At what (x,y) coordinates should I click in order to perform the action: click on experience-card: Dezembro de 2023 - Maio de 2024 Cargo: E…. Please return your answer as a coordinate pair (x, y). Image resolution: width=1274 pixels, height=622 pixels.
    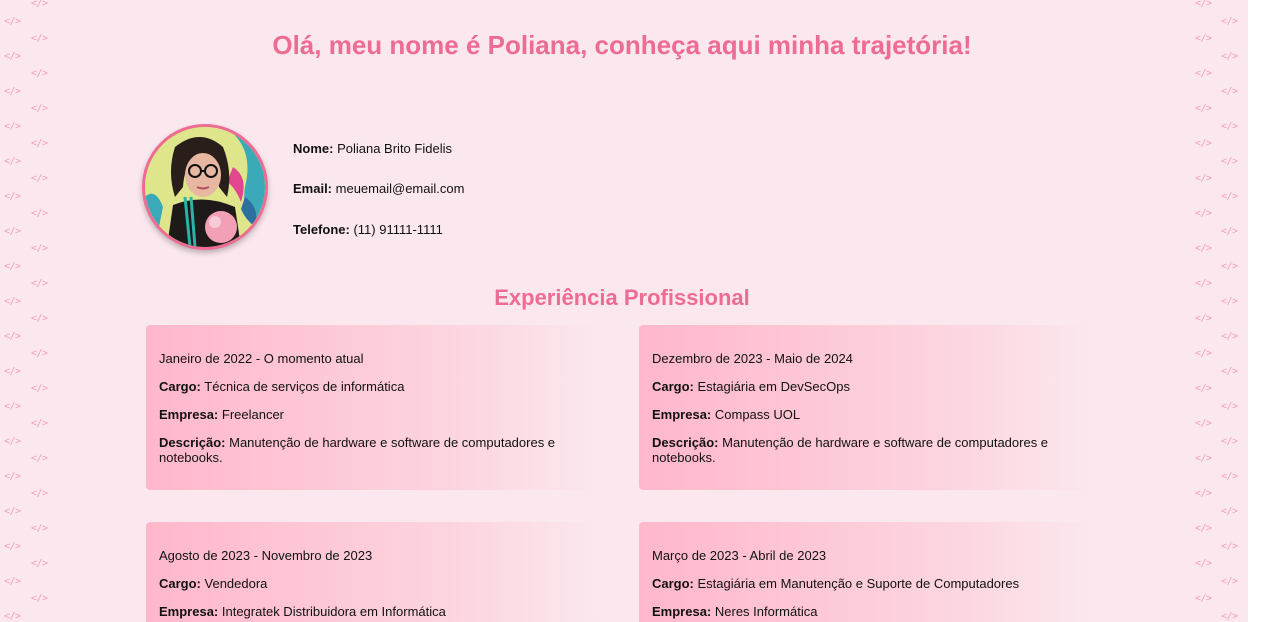
    Looking at the image, I should click on (868, 407).